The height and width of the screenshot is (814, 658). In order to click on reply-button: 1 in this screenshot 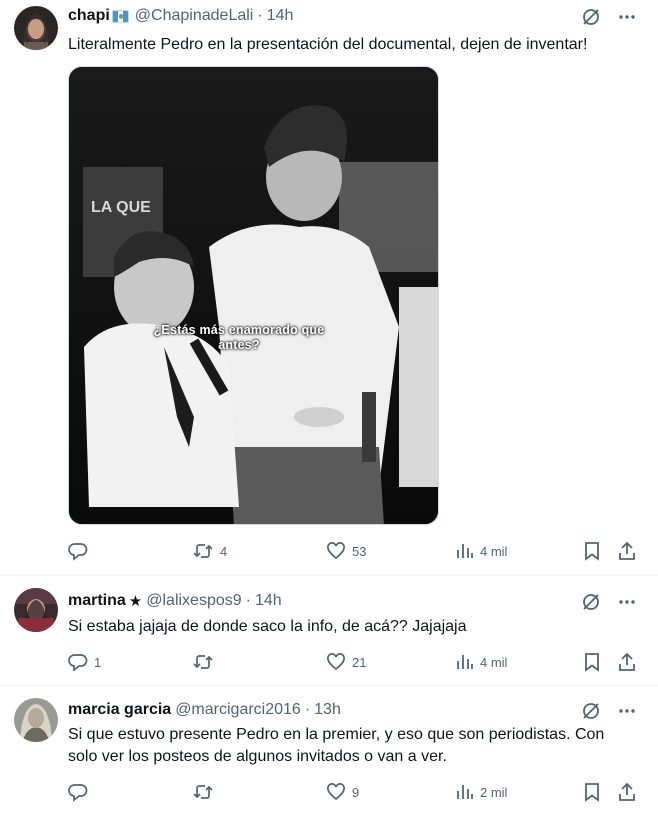, I will do `click(84, 662)`.